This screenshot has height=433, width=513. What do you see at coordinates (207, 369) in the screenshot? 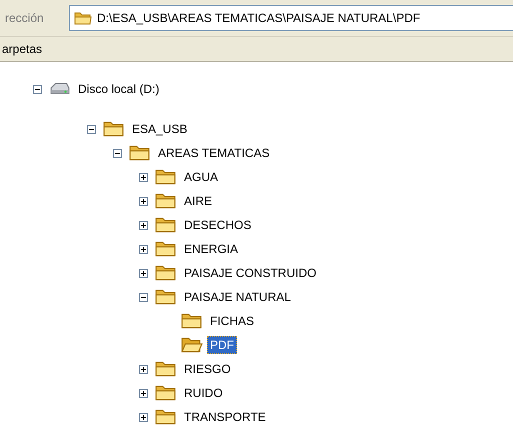
I see `tree-item: RIESGO` at bounding box center [207, 369].